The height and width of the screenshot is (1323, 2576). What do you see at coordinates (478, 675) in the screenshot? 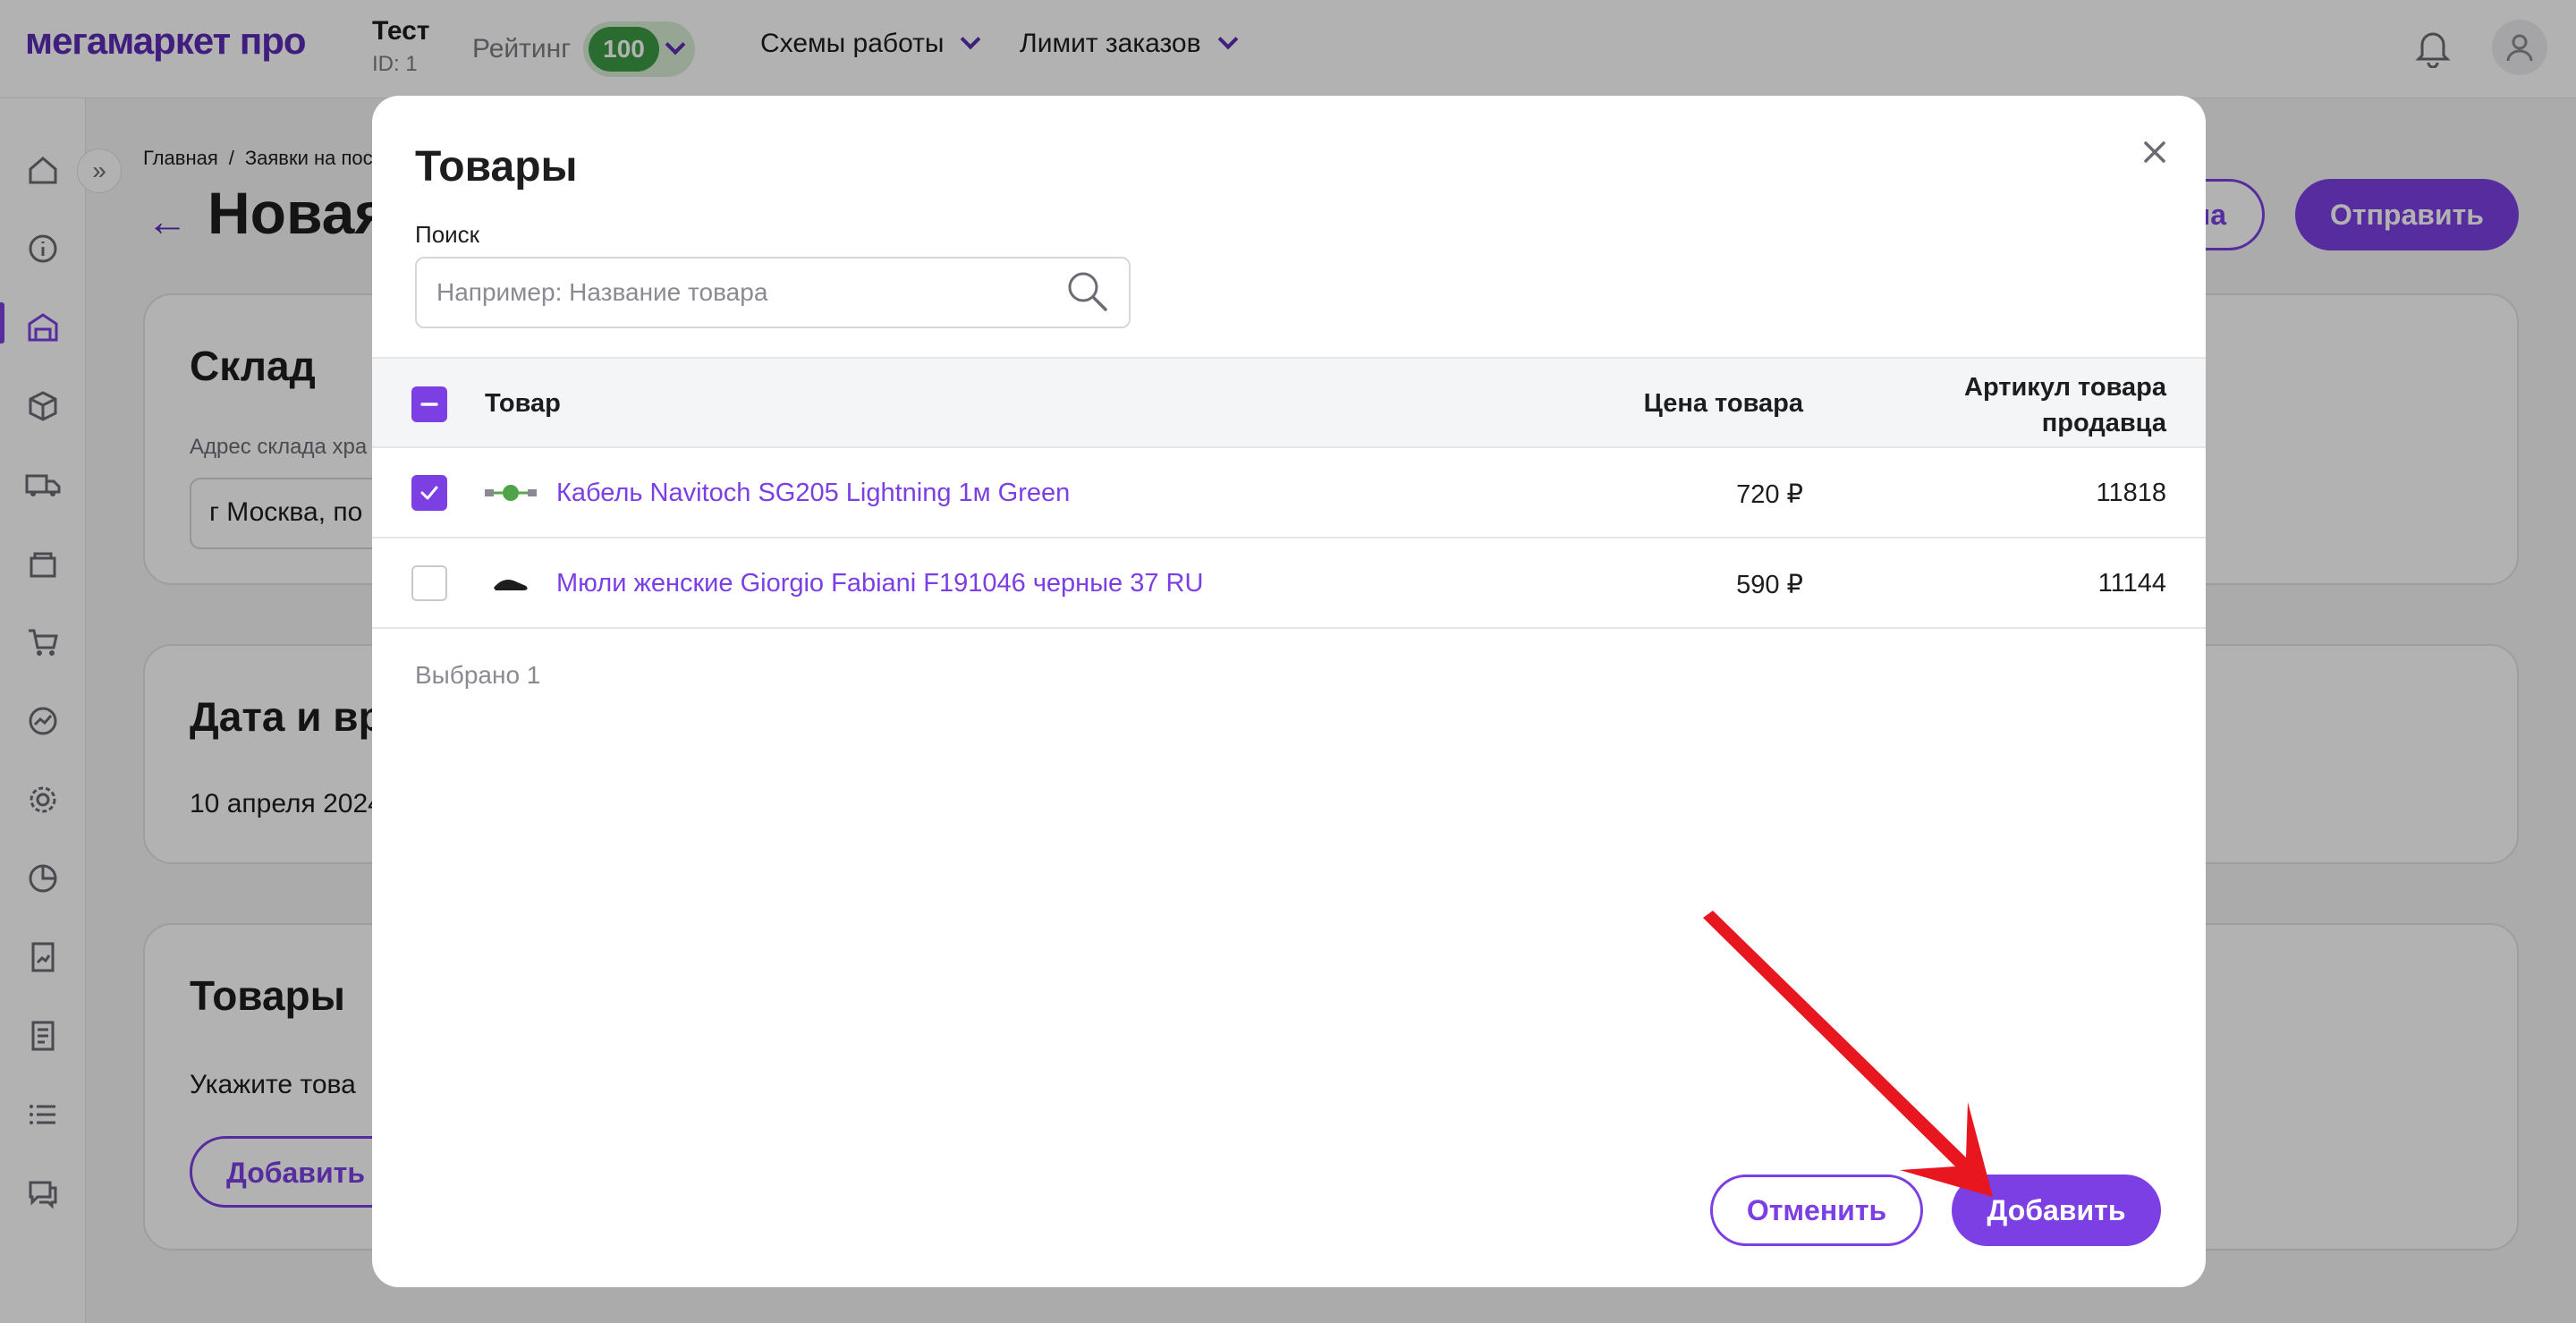
I see `selected-count: Выбрано 1` at bounding box center [478, 675].